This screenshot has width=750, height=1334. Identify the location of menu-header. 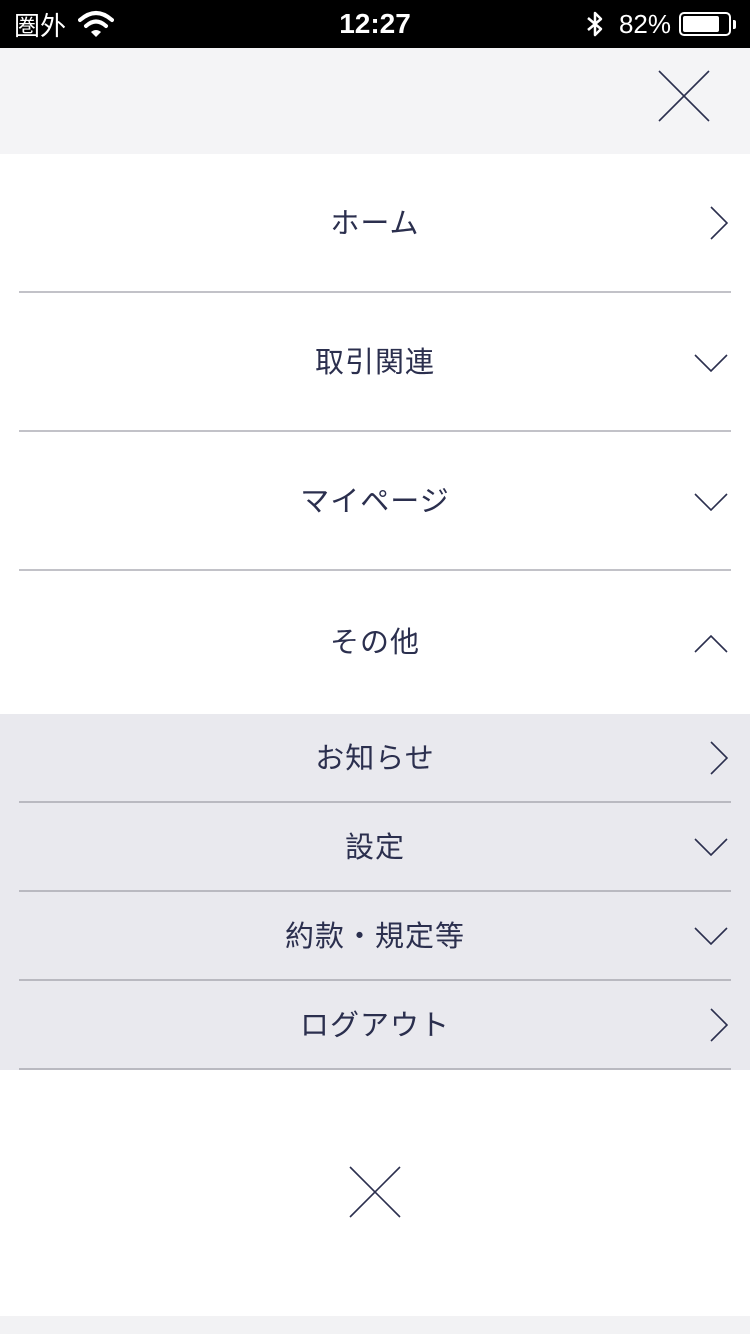
(375, 101).